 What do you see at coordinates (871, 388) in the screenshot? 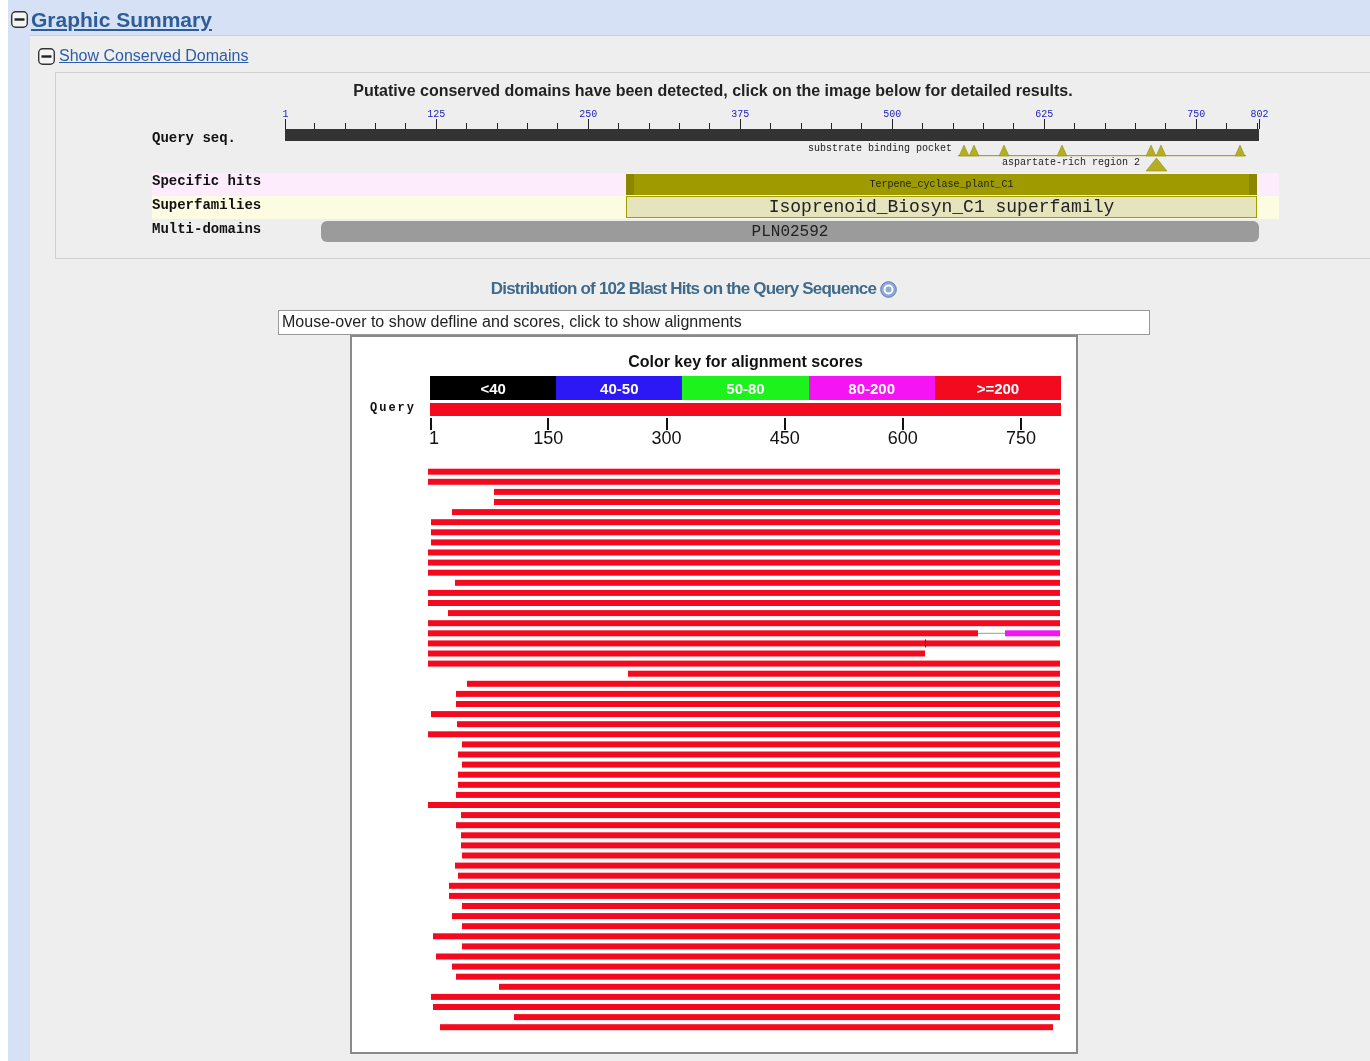
I see `color-key-segment: 80-200` at bounding box center [871, 388].